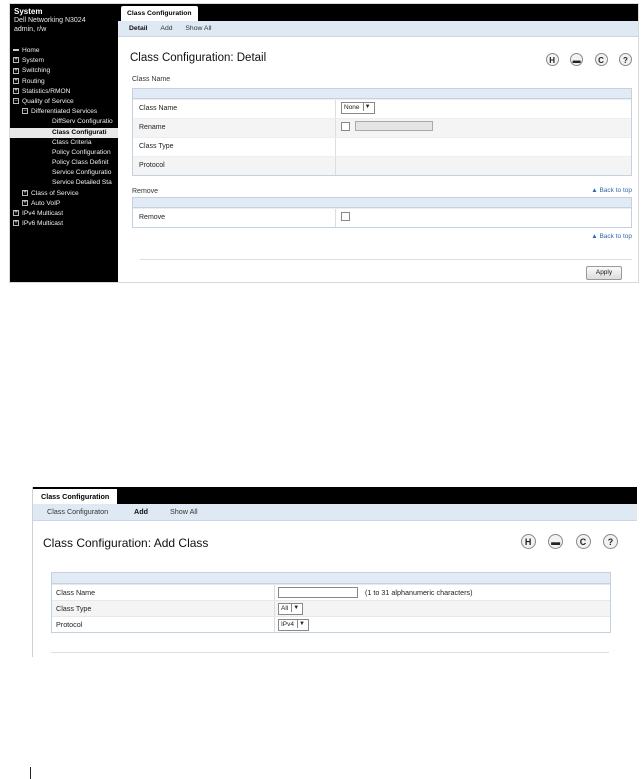 The image size is (641, 779). I want to click on sidebar-item: + System, so click(64, 61).